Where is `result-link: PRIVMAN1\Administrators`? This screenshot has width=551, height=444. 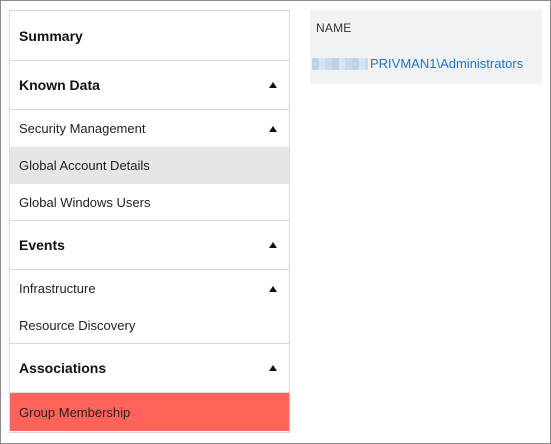
result-link: PRIVMAN1\Administrators is located at coordinates (417, 63).